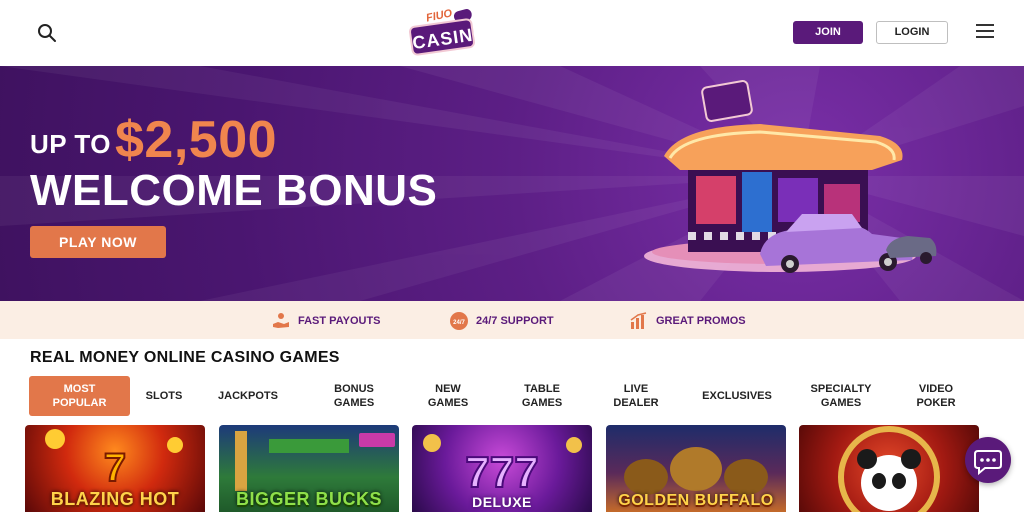  I want to click on chat-bubble-icon, so click(988, 460).